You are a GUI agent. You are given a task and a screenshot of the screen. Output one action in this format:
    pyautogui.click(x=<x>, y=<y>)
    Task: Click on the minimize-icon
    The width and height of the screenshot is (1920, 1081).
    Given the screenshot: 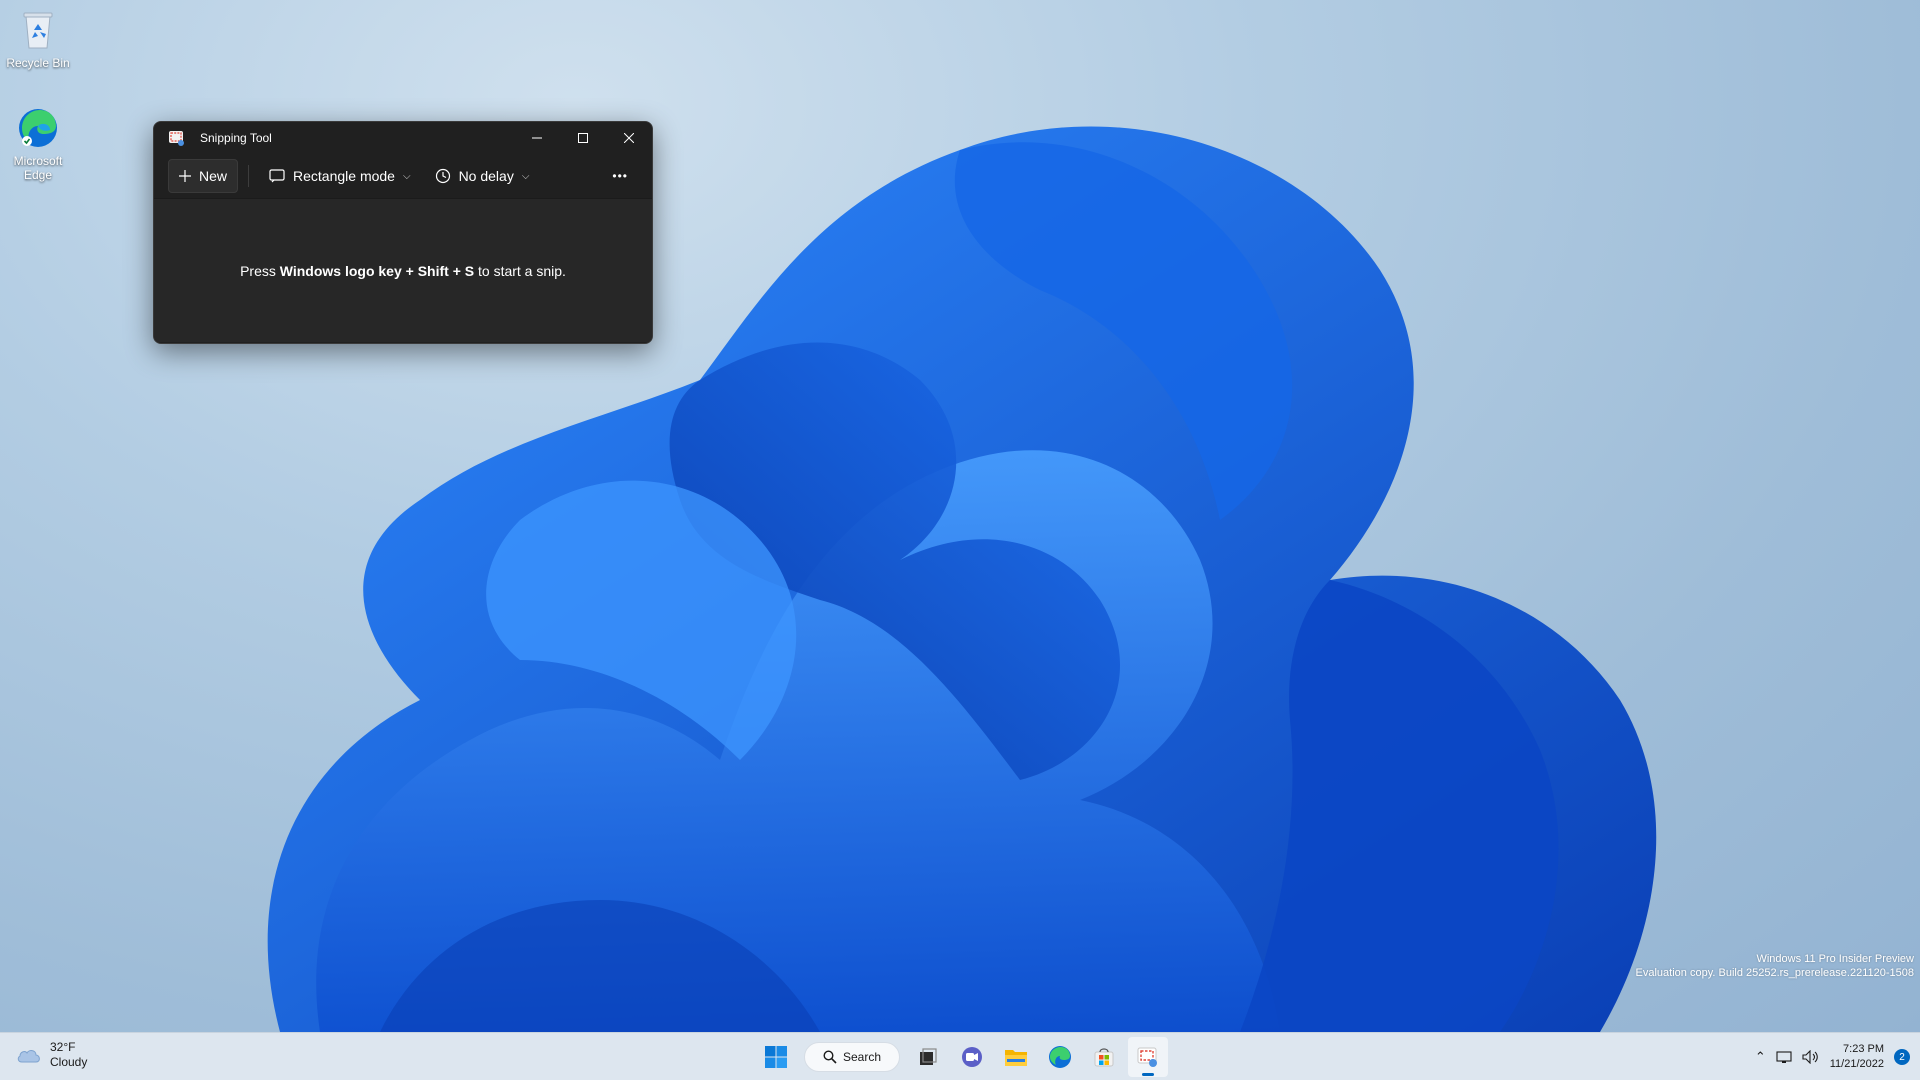 What is the action you would take?
    pyautogui.click(x=537, y=138)
    